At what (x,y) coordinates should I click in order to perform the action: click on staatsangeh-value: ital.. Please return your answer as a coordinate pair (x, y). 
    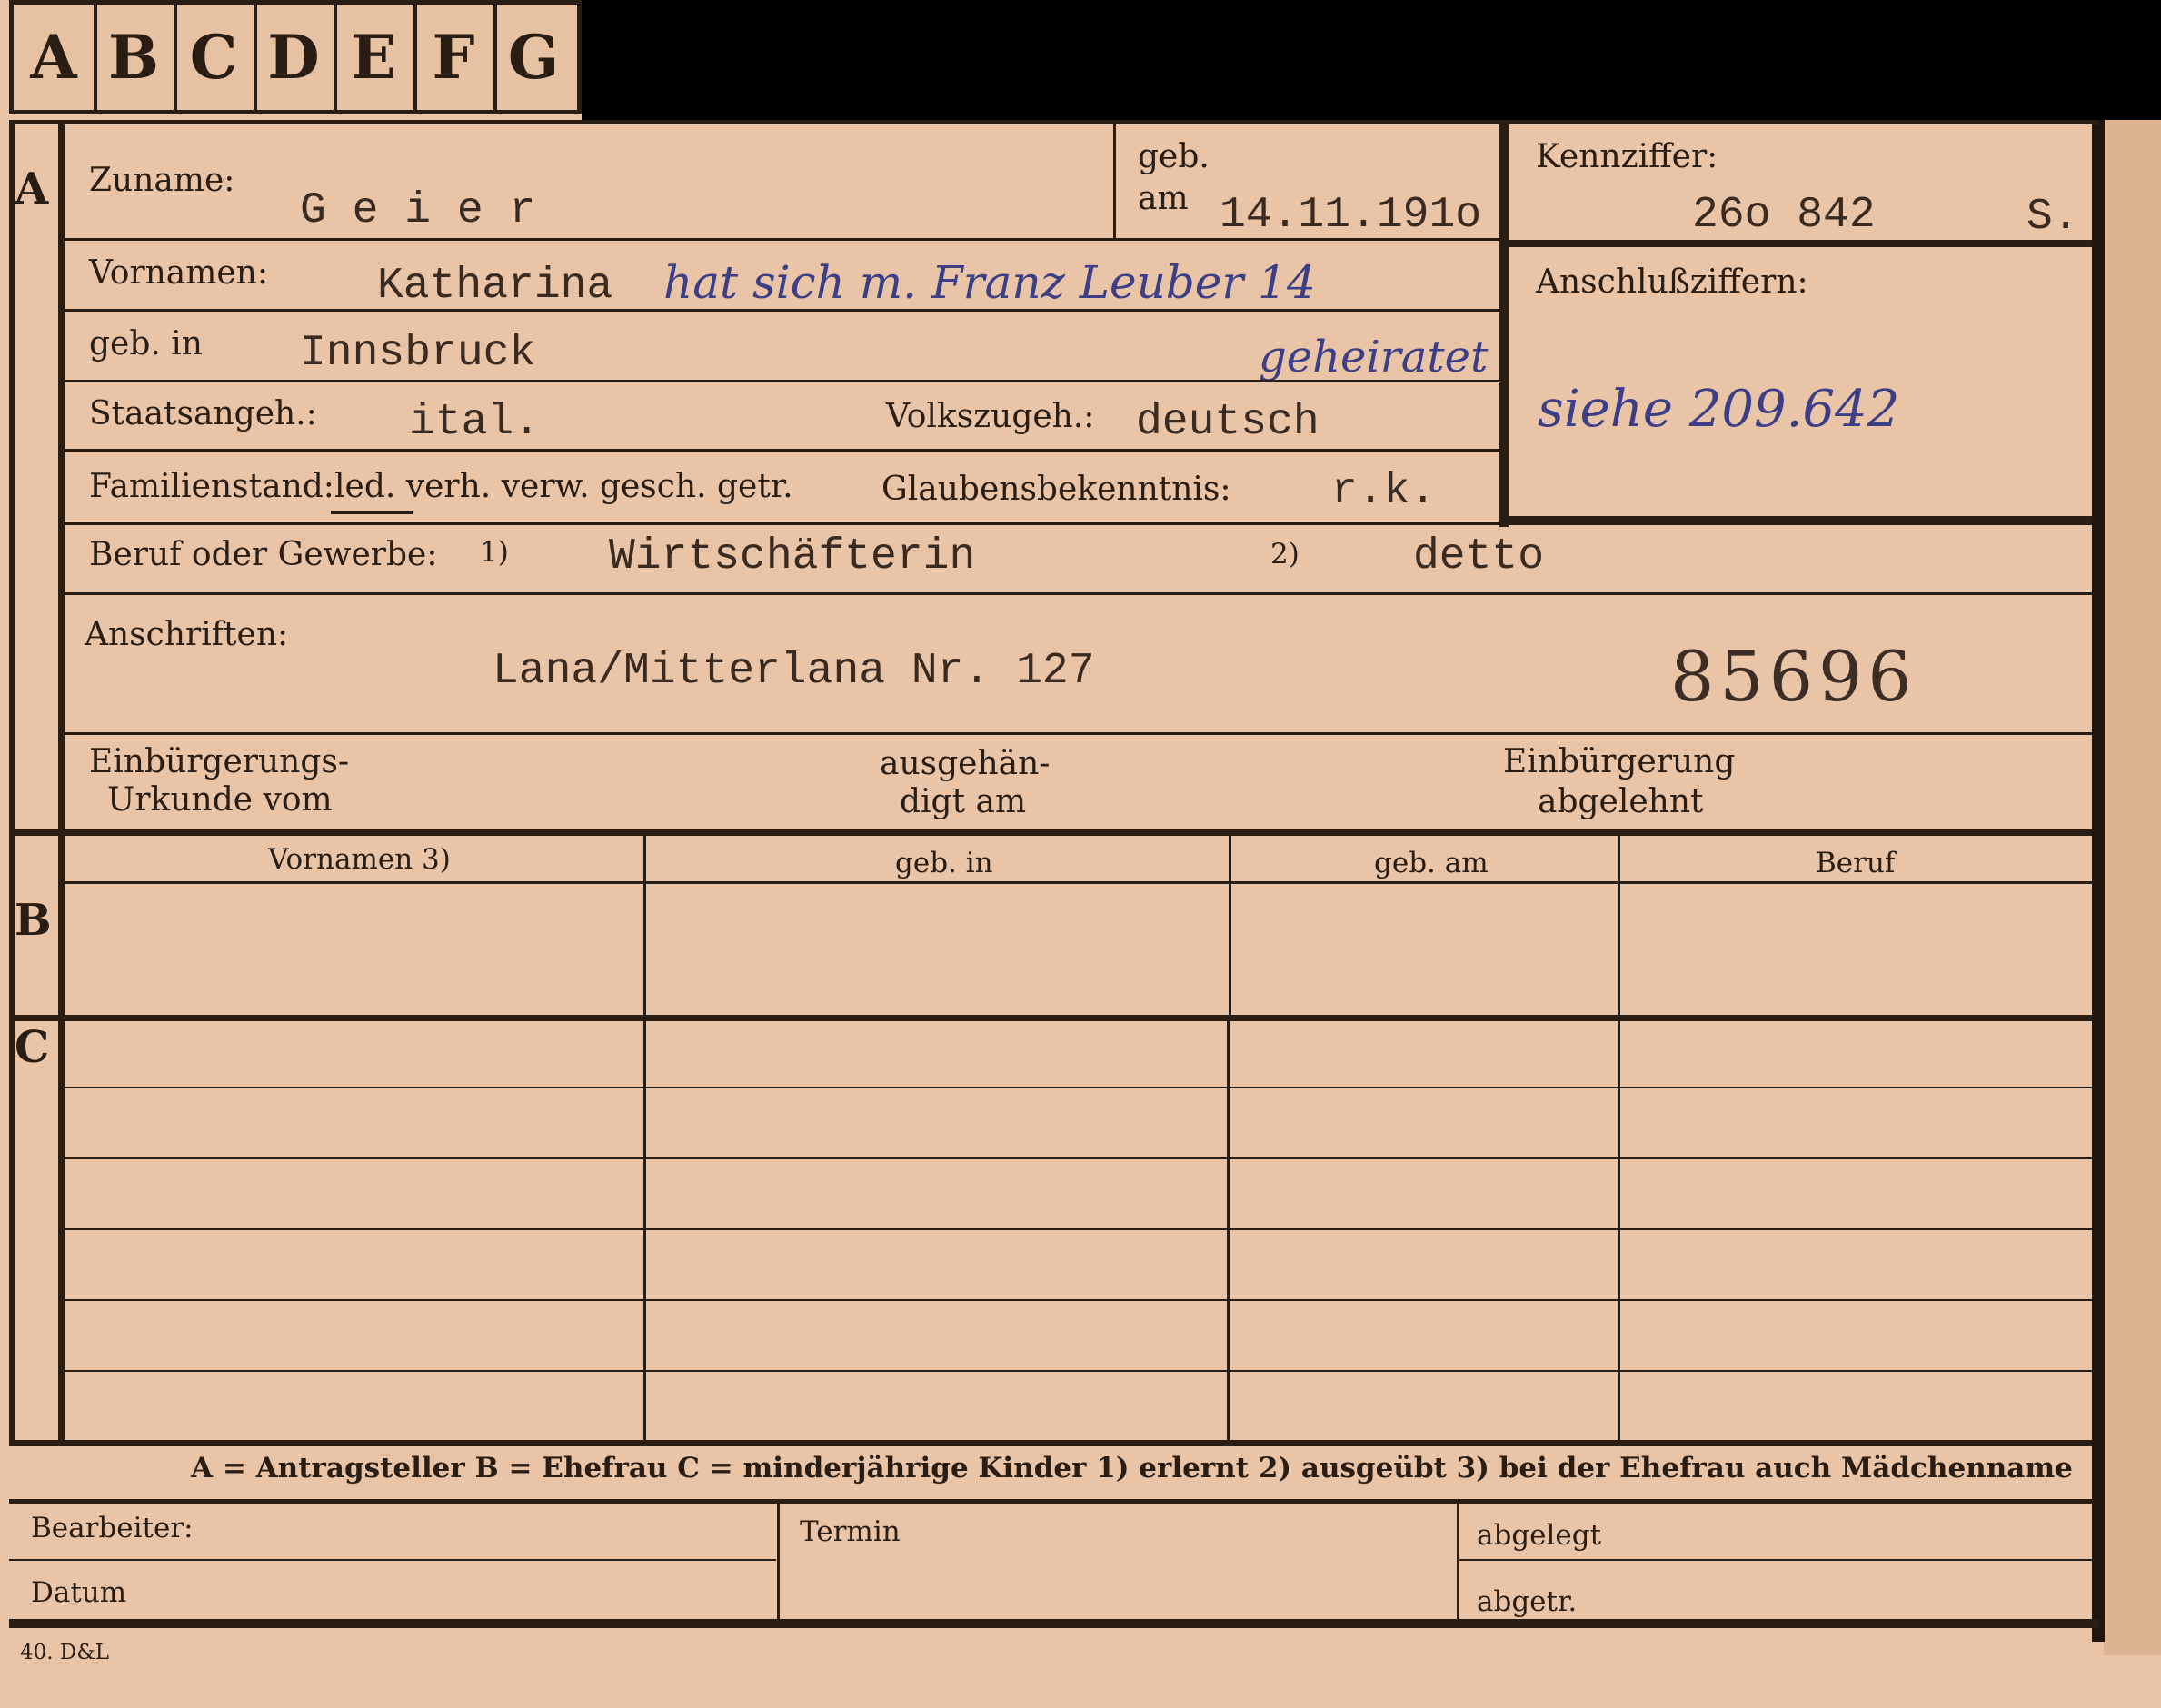
    Looking at the image, I should click on (475, 422).